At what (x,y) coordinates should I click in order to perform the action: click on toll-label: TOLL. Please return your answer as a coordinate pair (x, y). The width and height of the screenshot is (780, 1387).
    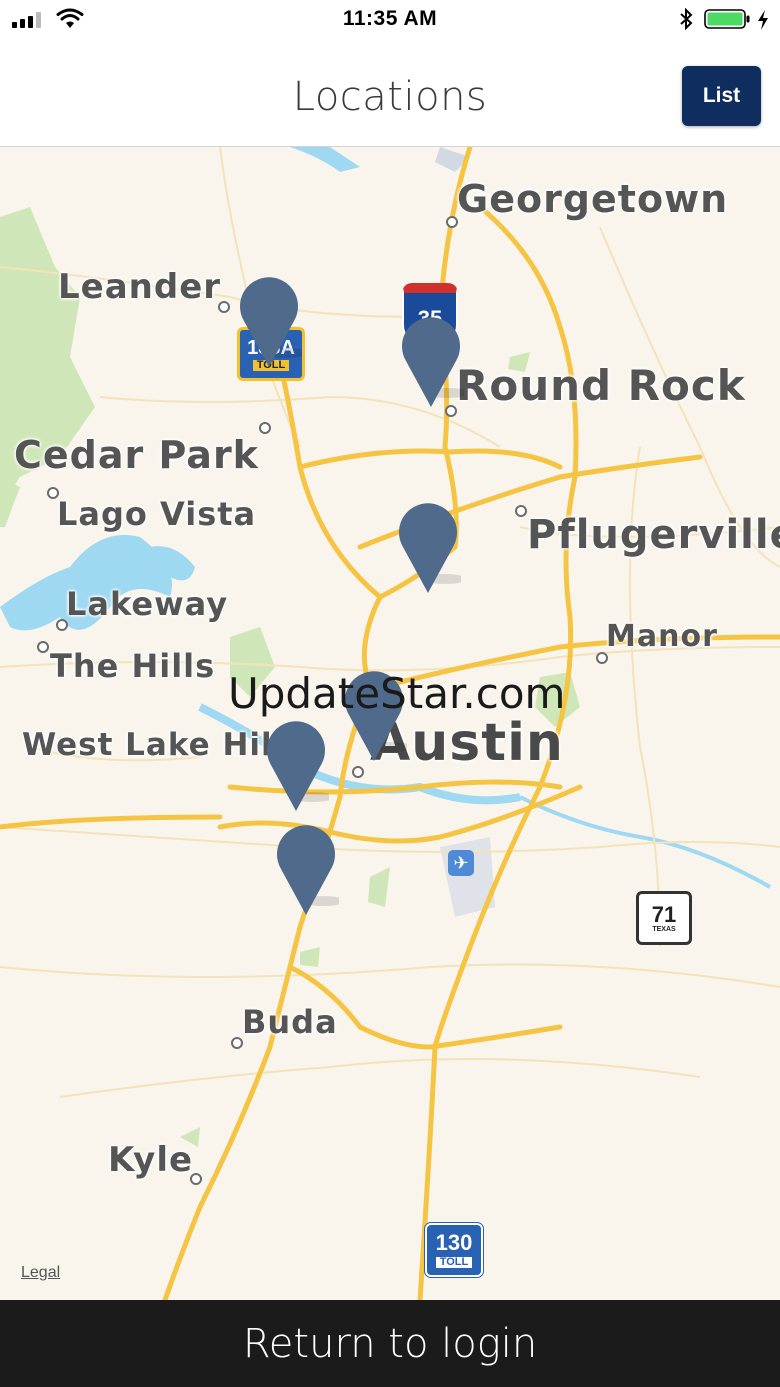
    Looking at the image, I should click on (454, 1262).